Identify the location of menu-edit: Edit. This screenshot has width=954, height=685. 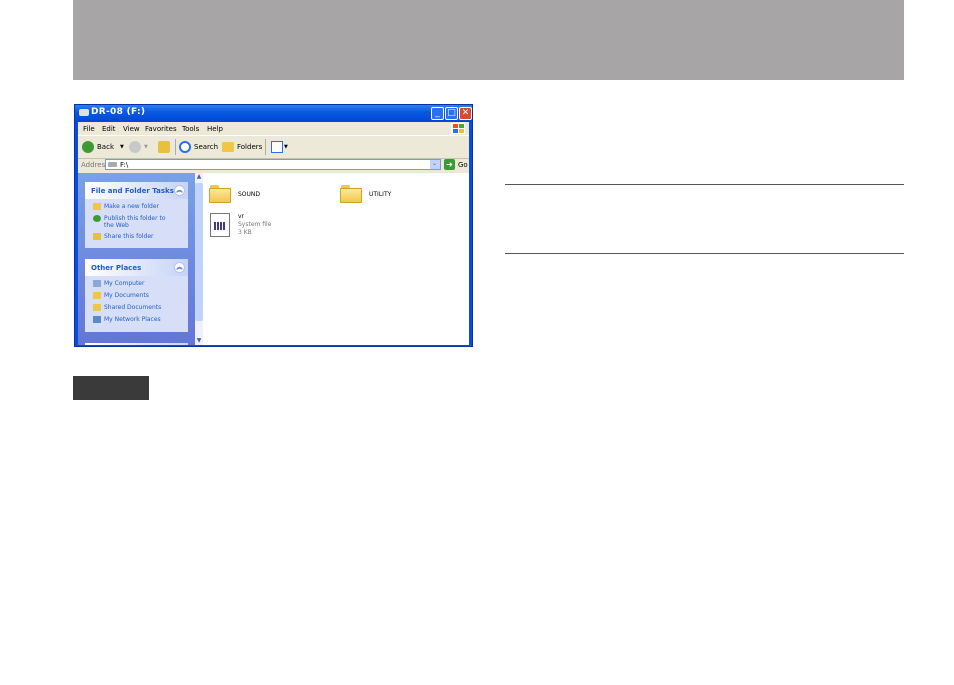
(109, 129).